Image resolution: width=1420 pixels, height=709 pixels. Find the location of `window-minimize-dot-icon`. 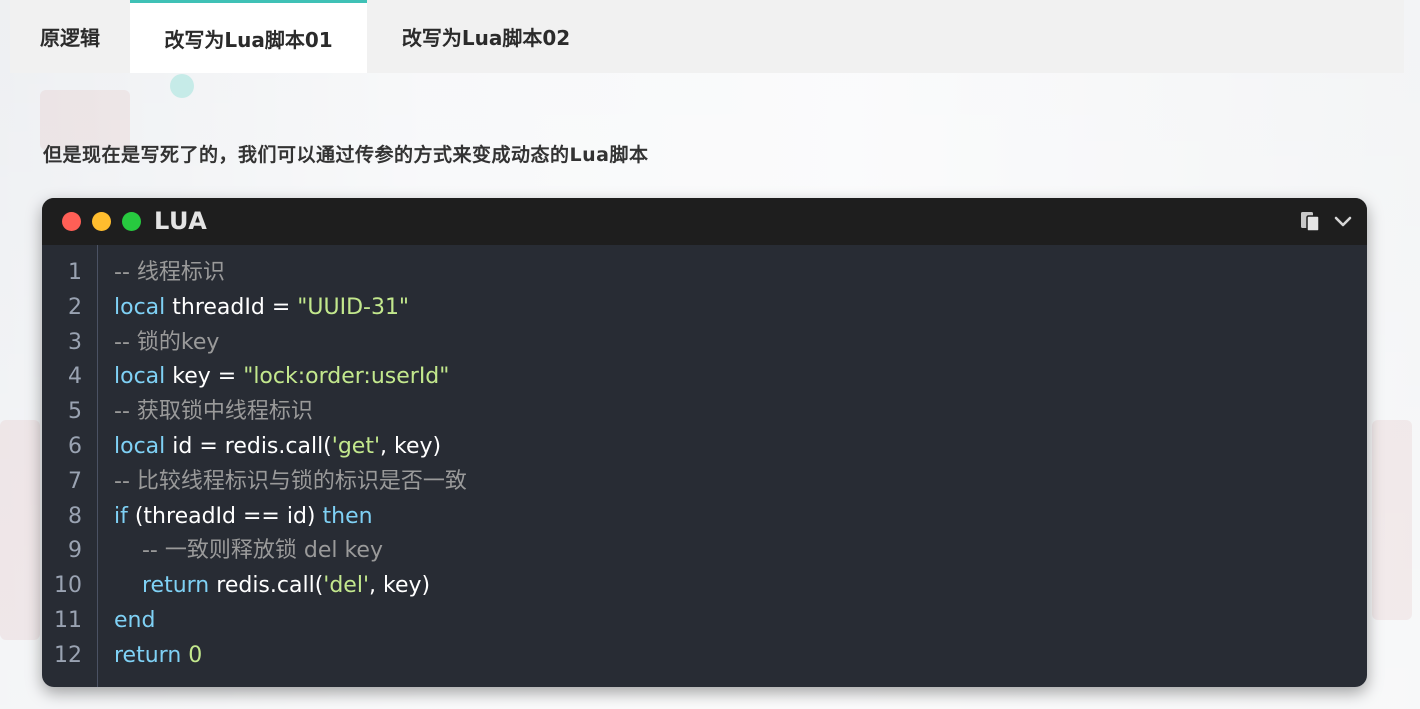

window-minimize-dot-icon is located at coordinates (101, 221).